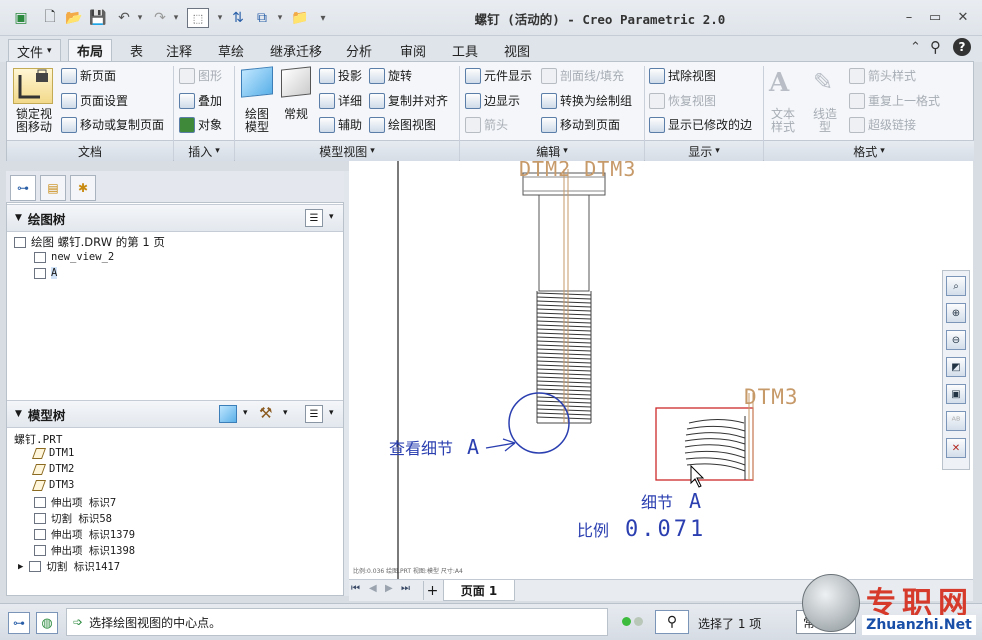  What do you see at coordinates (963, 17) in the screenshot?
I see `close-button: ✕` at bounding box center [963, 17].